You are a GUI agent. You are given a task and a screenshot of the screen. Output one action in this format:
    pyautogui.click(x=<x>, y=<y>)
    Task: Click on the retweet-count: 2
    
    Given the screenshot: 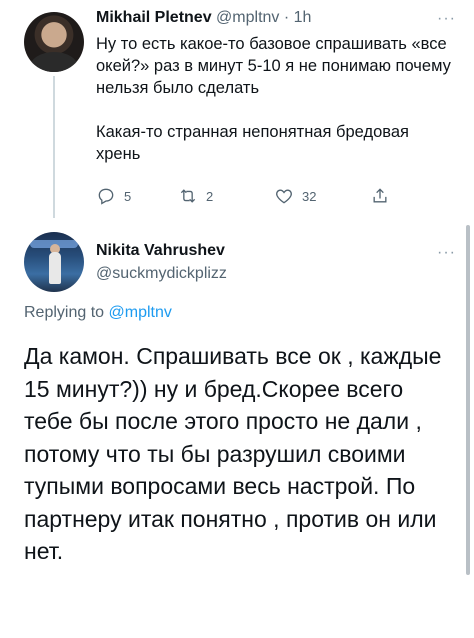 What is the action you would take?
    pyautogui.click(x=210, y=196)
    